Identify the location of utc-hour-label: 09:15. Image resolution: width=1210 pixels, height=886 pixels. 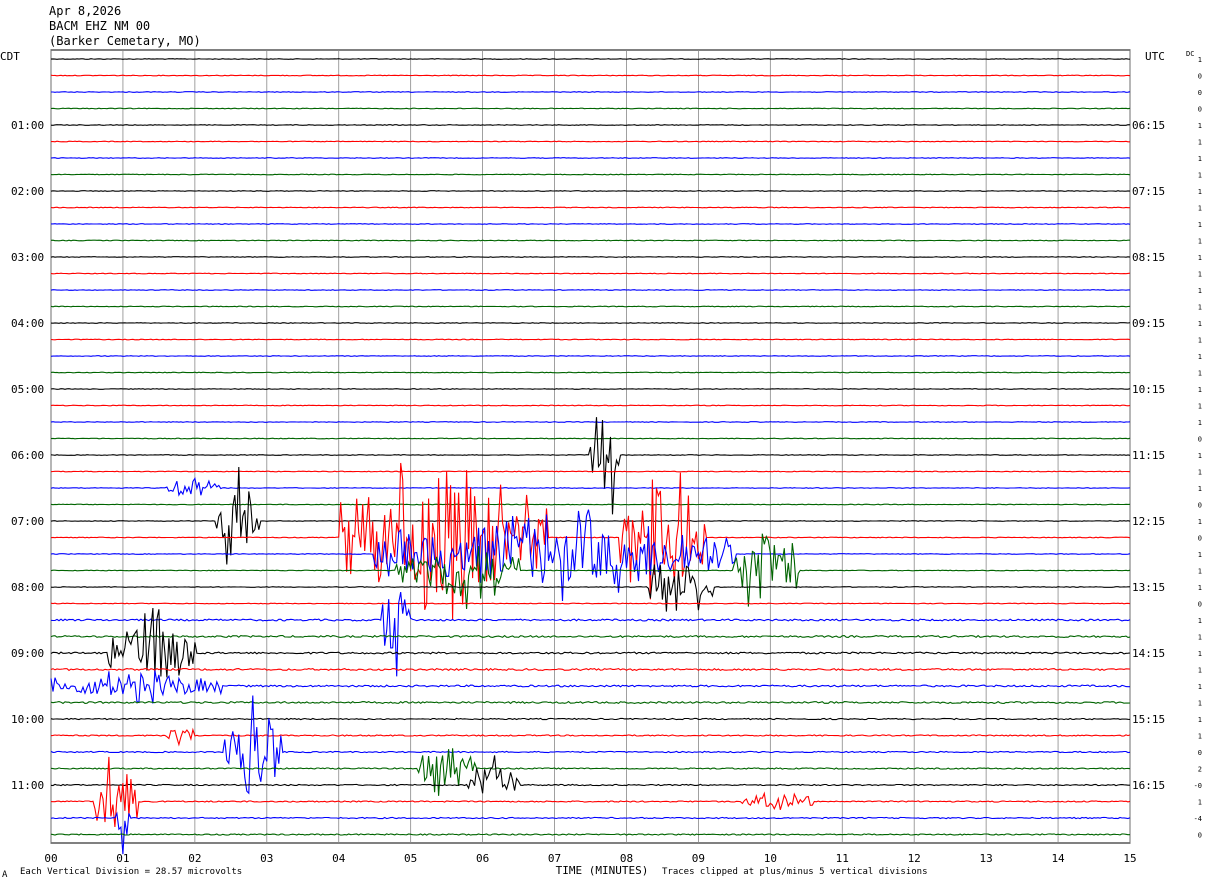
(1148, 323).